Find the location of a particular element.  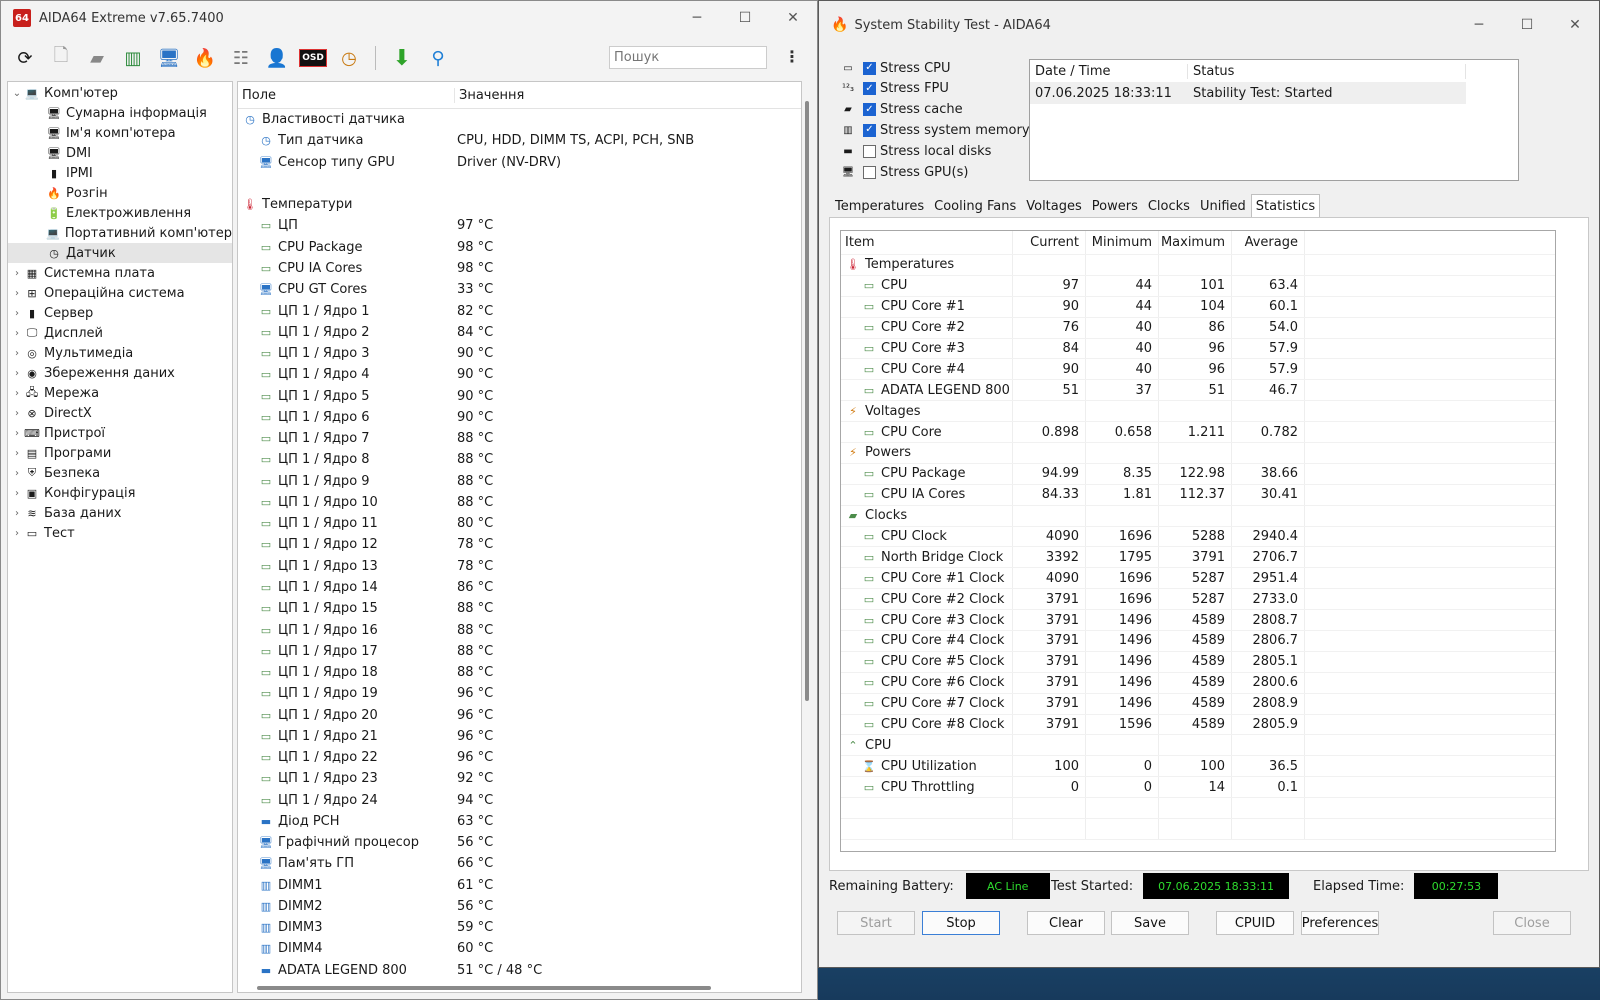

sensor-row: ▭ ЦП 1 / Ядро 4 90 °C is located at coordinates (519, 374).